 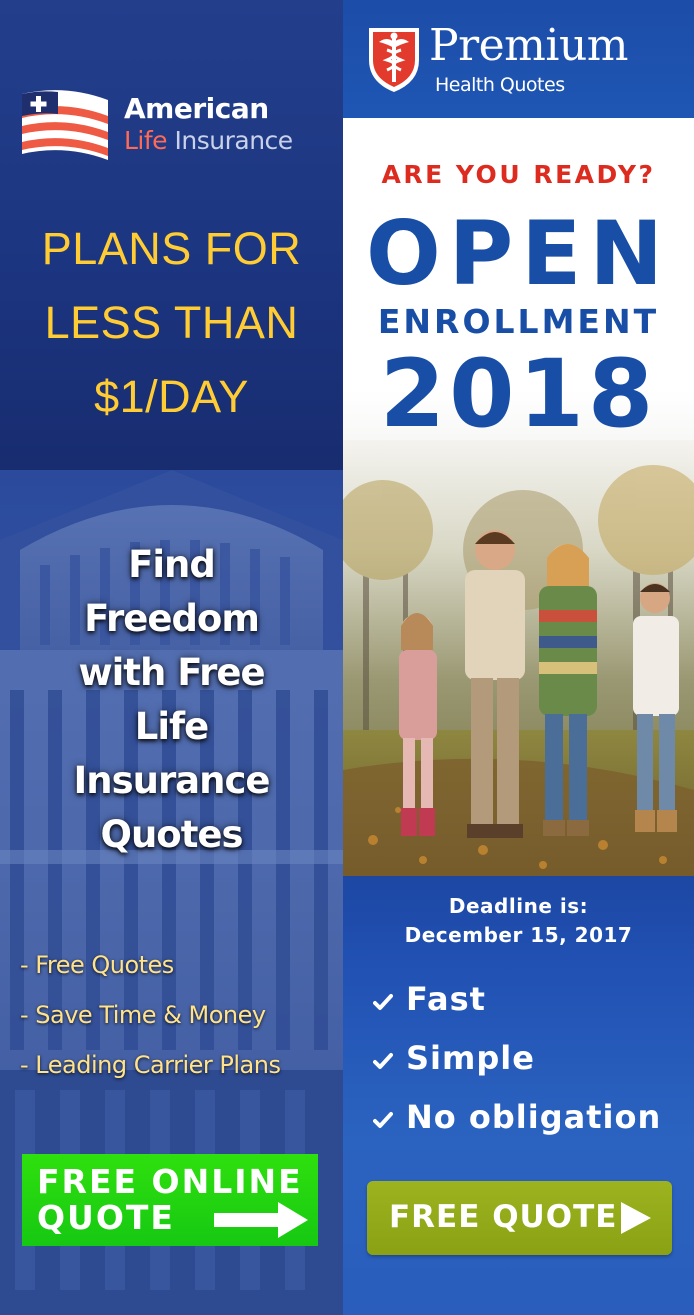 I want to click on arrow-right-icon, so click(x=261, y=1220).